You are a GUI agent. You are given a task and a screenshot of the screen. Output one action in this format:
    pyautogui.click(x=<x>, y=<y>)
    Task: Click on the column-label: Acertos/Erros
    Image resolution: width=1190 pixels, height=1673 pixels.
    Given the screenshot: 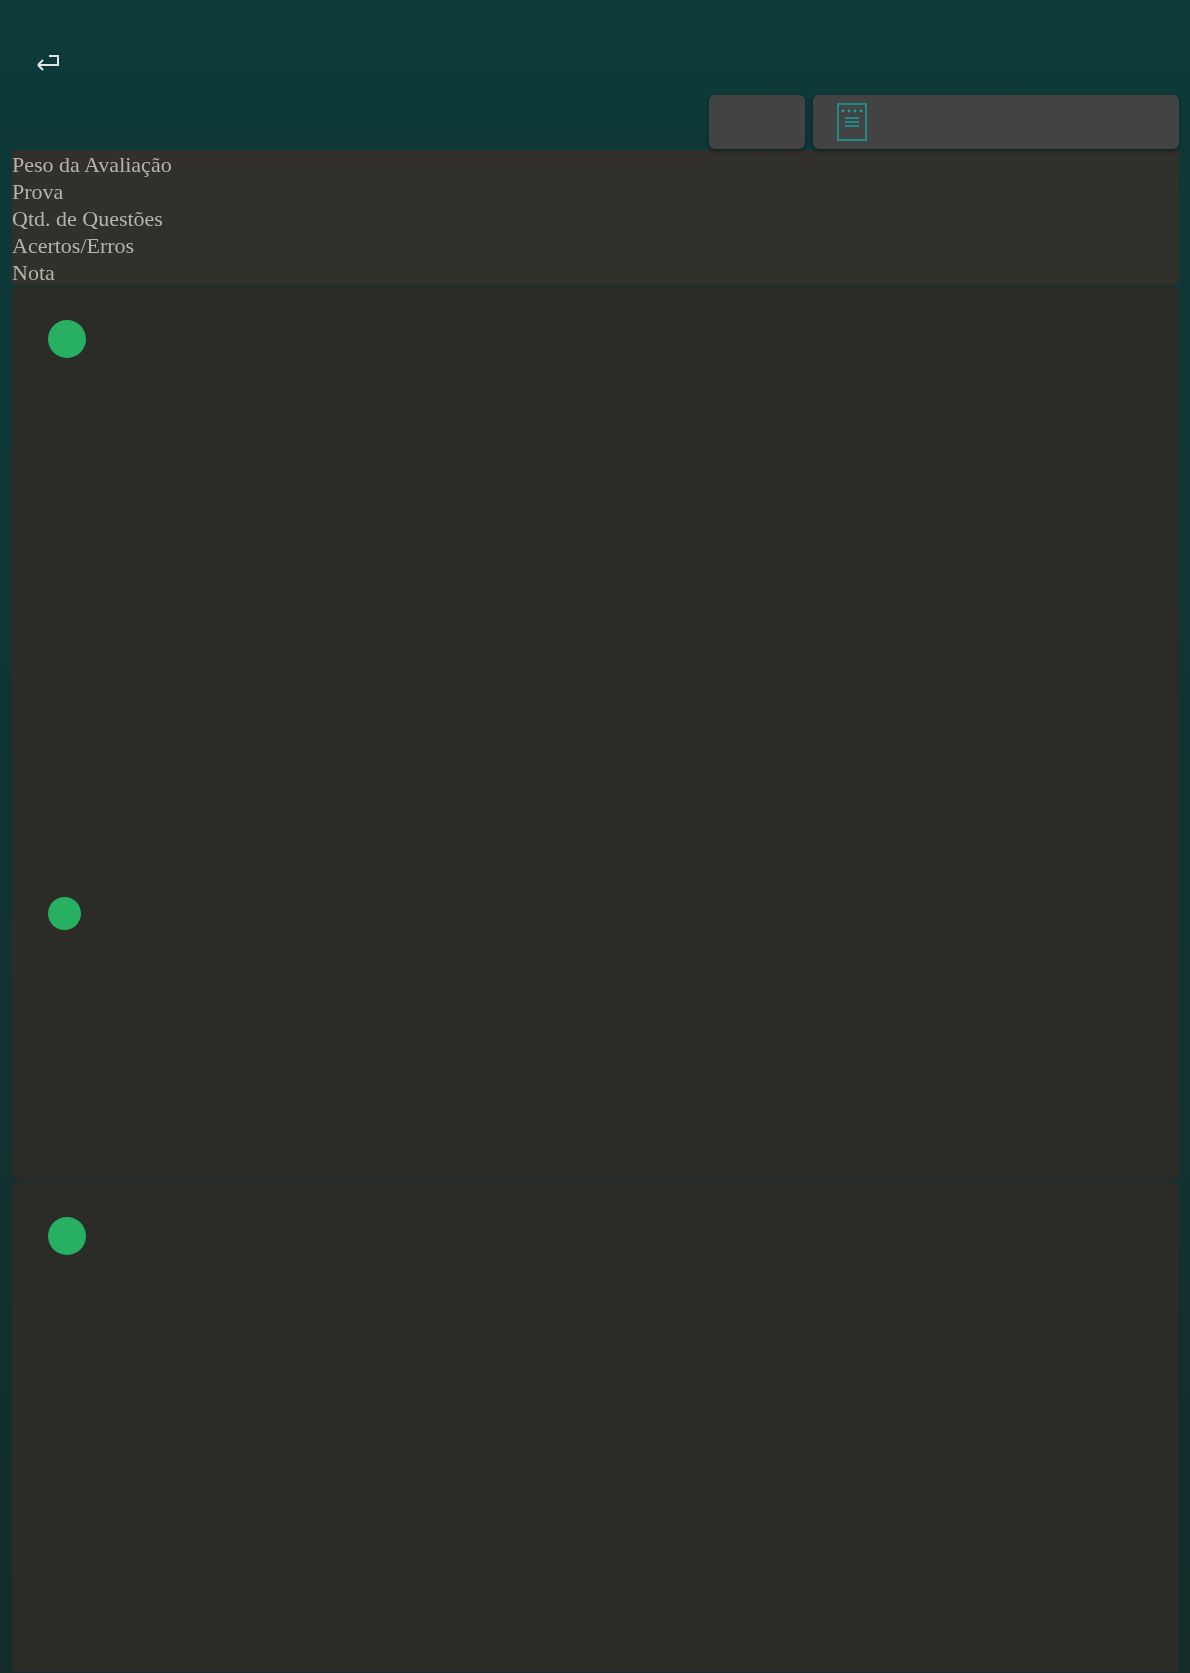 What is the action you would take?
    pyautogui.click(x=74, y=245)
    